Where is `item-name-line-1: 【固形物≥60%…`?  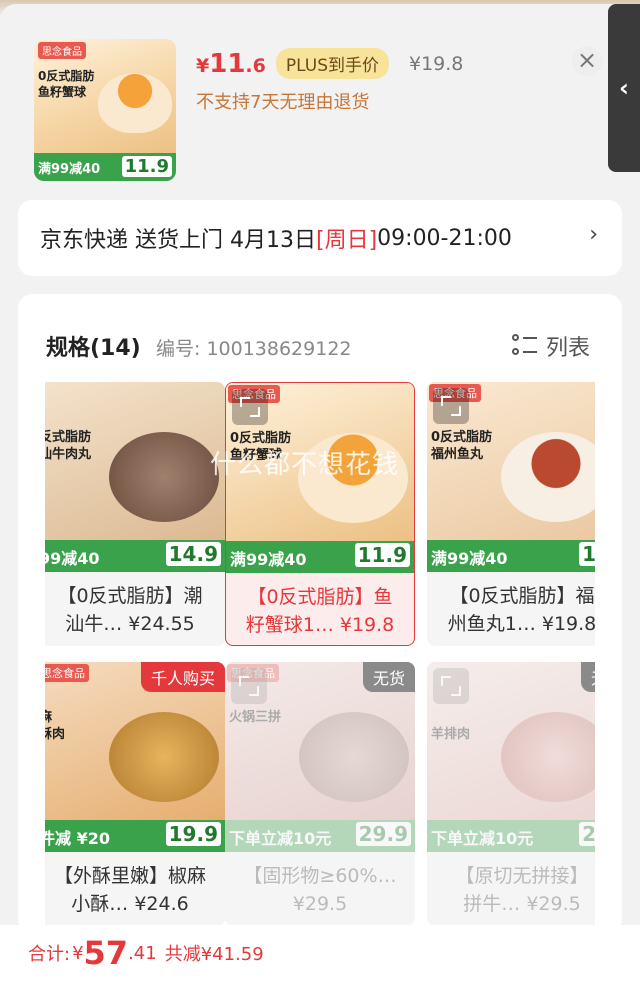 item-name-line-1: 【固形物≥60%… is located at coordinates (320, 876).